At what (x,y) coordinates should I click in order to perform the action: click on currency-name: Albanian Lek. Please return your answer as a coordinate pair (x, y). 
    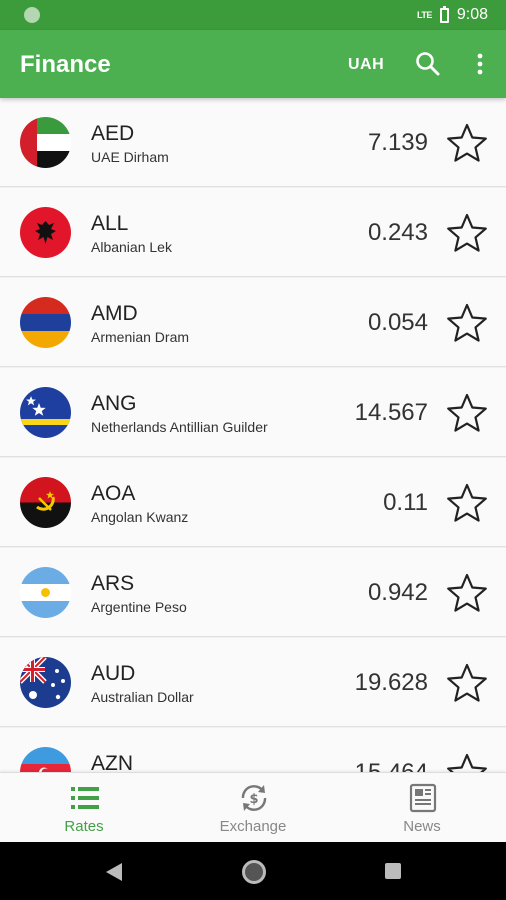
    Looking at the image, I should click on (131, 247).